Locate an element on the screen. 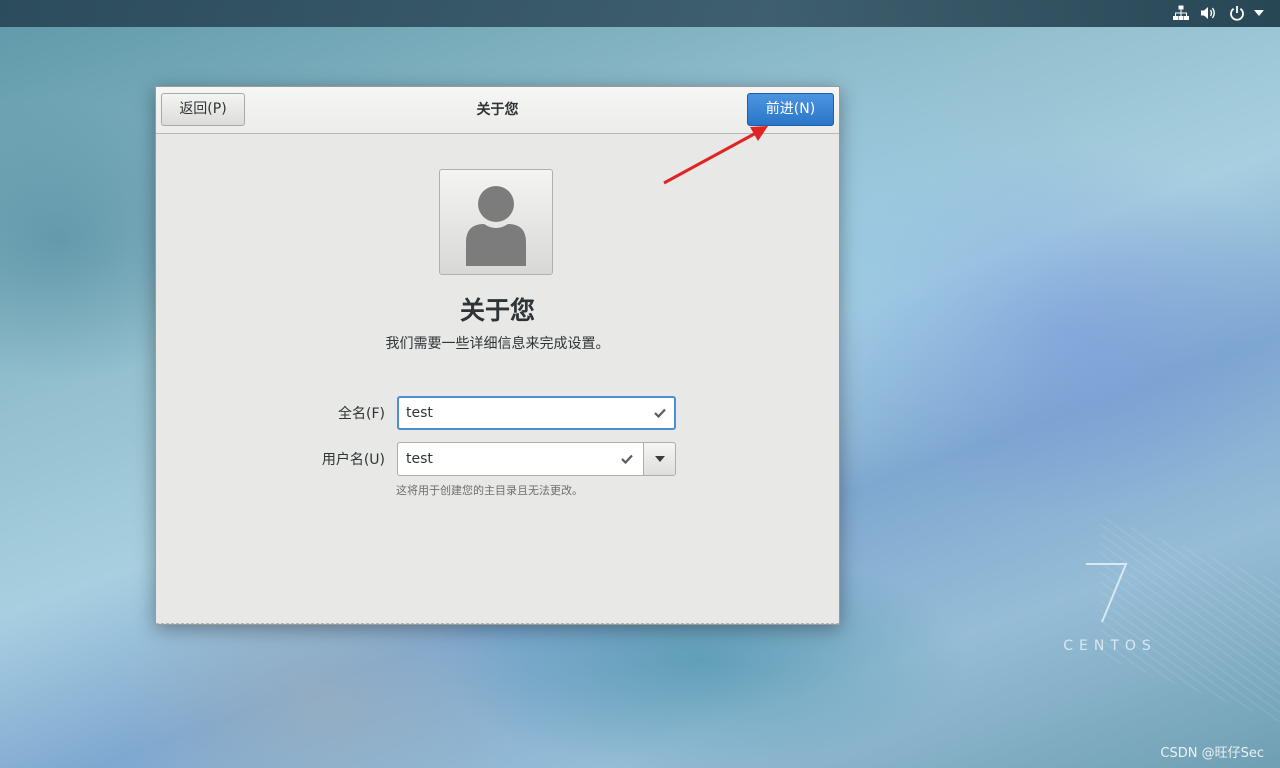 This screenshot has height=768, width=1280. csdn-watermark: CSDN @旺仔Sec is located at coordinates (1212, 753).